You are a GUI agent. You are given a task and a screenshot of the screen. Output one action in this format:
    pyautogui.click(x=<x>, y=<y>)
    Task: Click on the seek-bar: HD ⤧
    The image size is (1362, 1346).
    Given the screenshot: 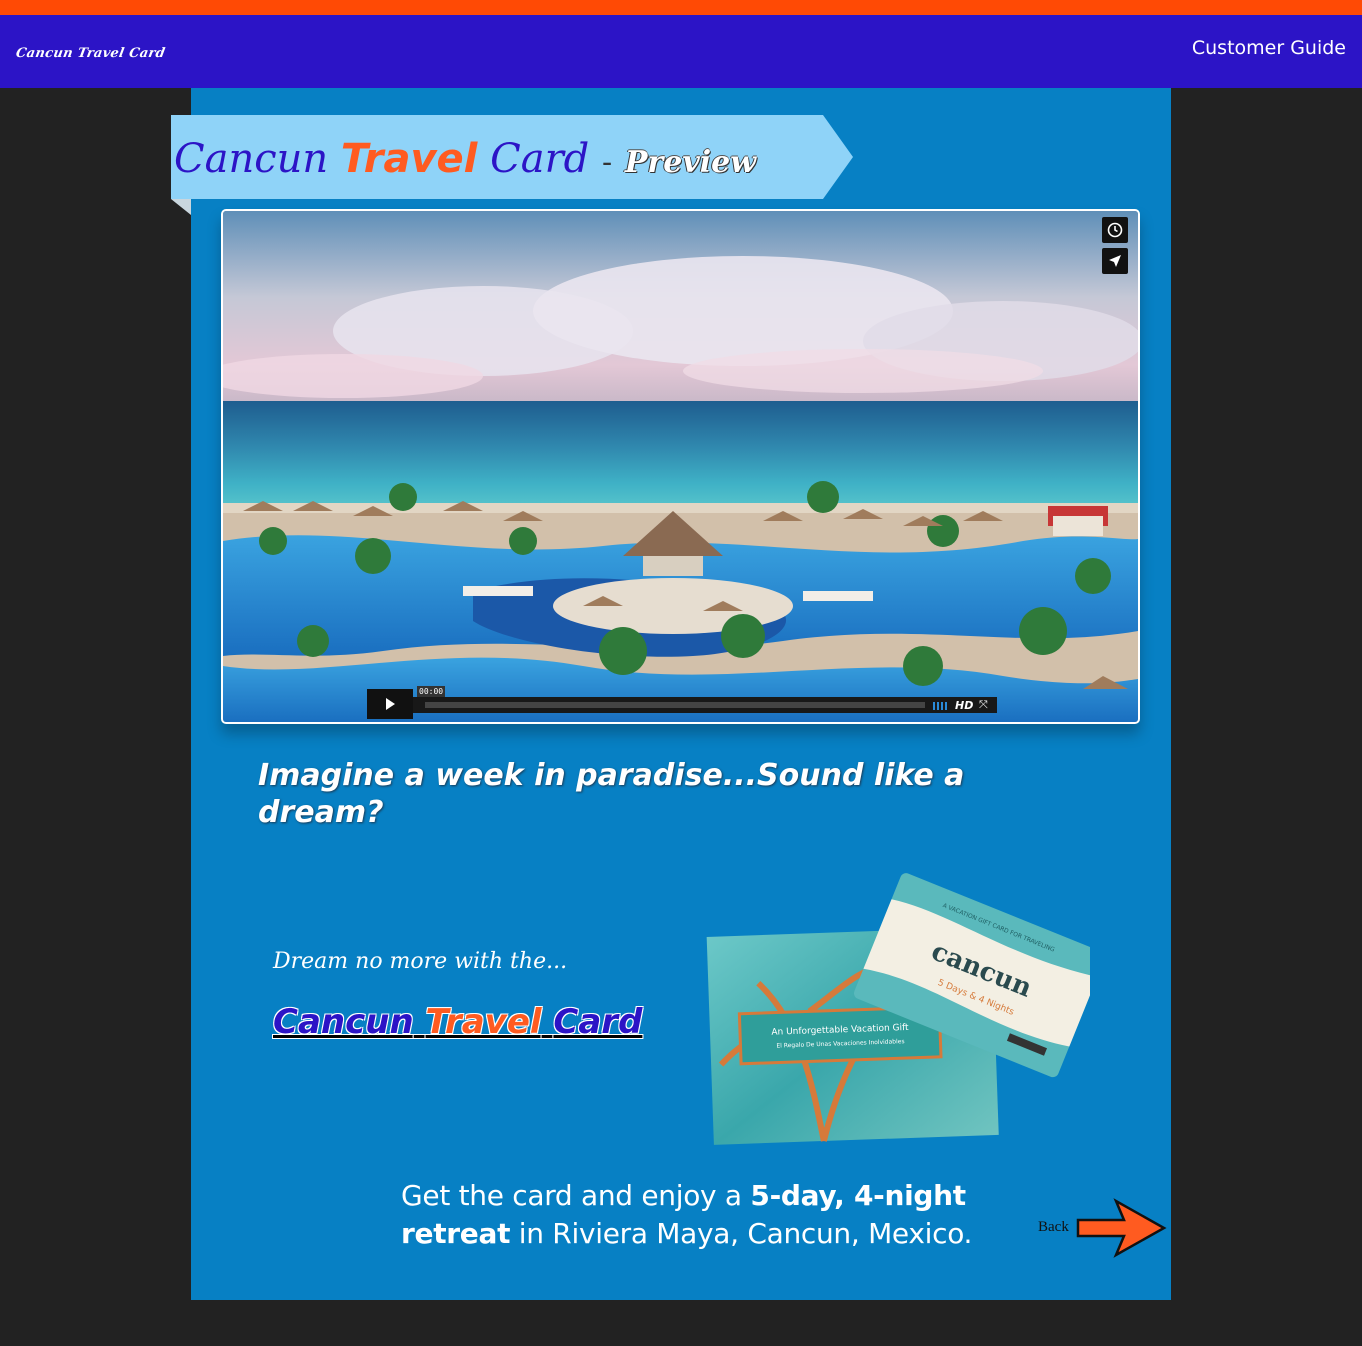 What is the action you would take?
    pyautogui.click(x=705, y=705)
    